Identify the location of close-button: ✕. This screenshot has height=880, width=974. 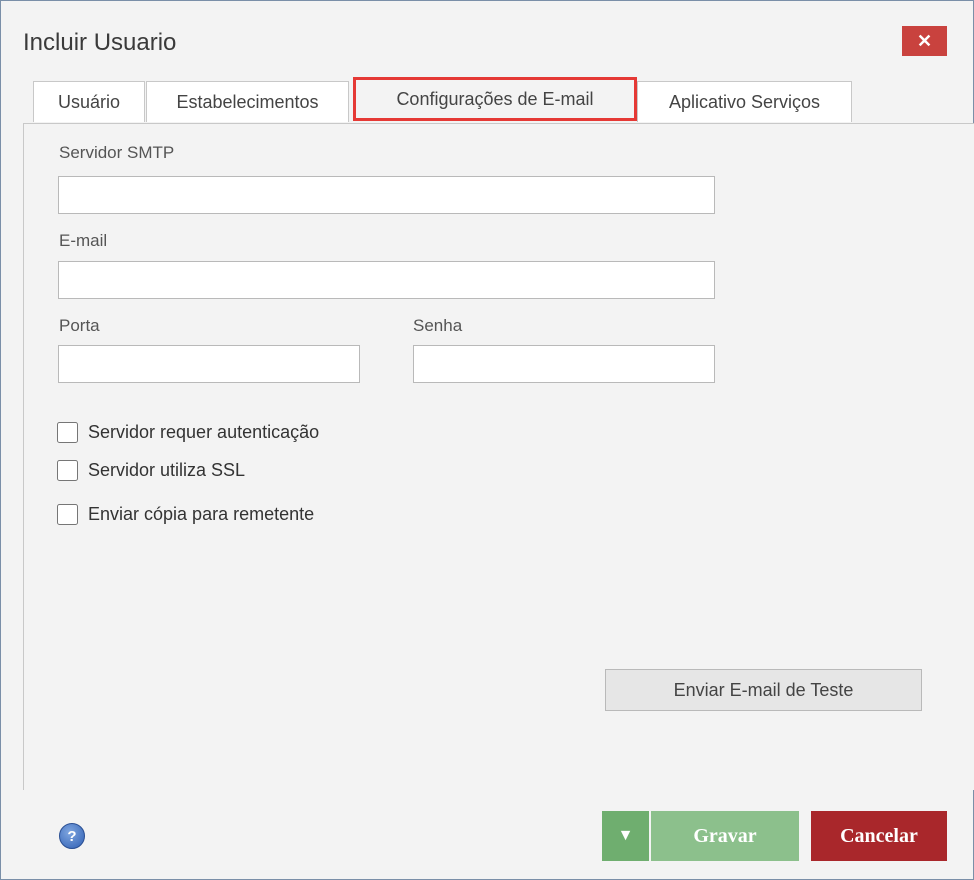
(924, 41).